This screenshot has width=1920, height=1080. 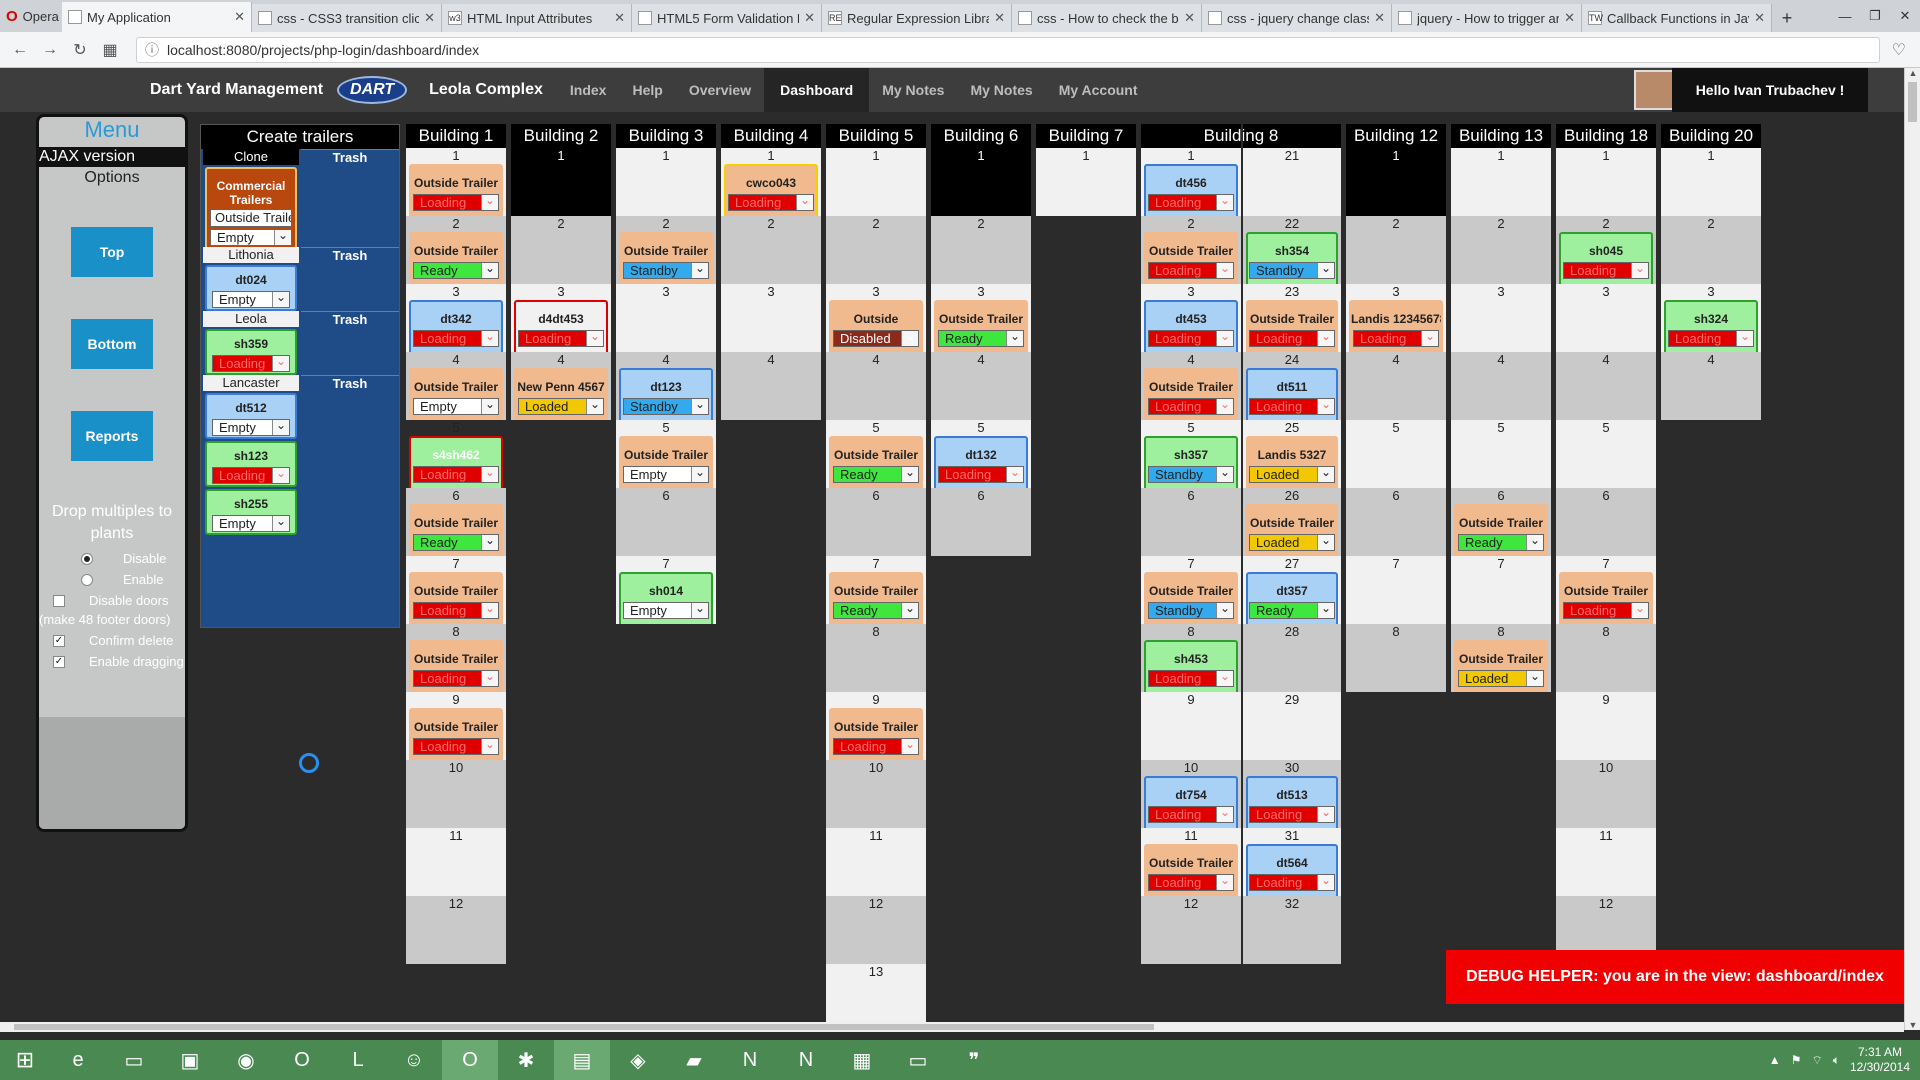 What do you see at coordinates (1292, 260) in the screenshot?
I see `trailer-card: sh354 Standby` at bounding box center [1292, 260].